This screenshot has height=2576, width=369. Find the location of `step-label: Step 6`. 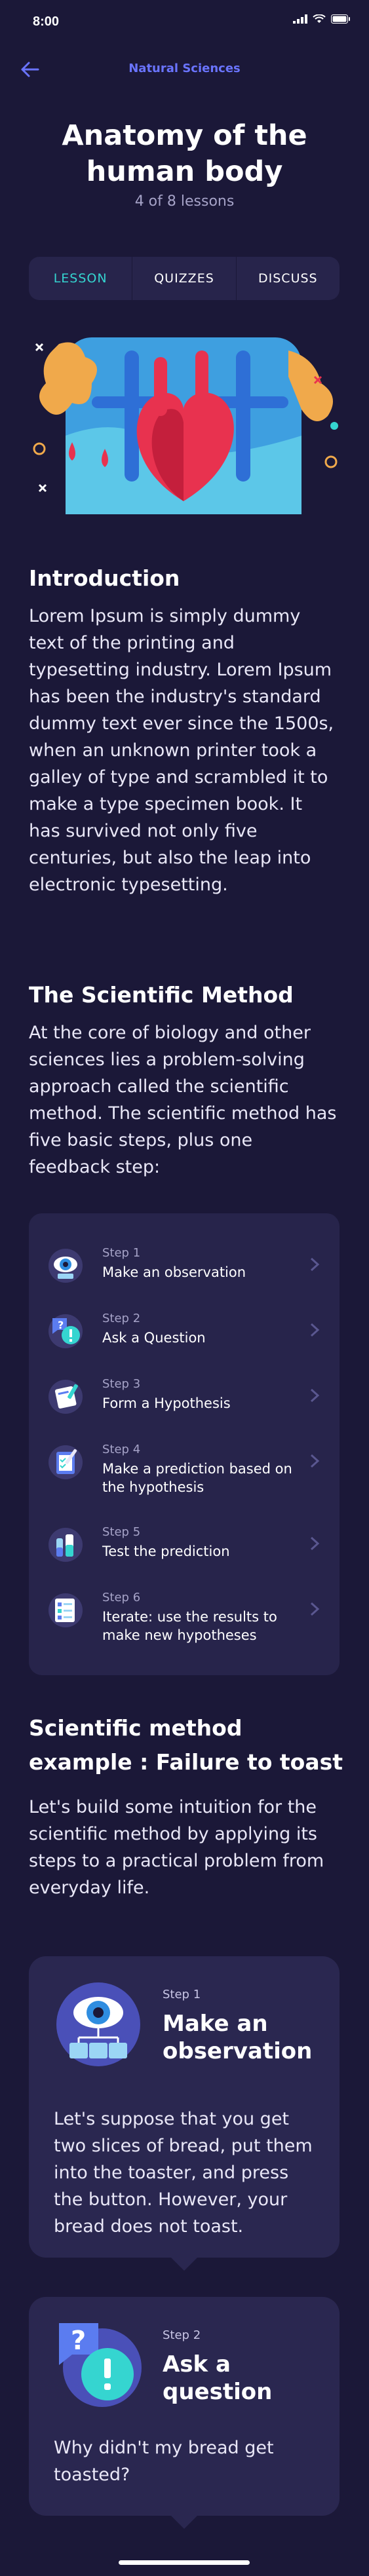

step-label: Step 6 is located at coordinates (121, 1598).